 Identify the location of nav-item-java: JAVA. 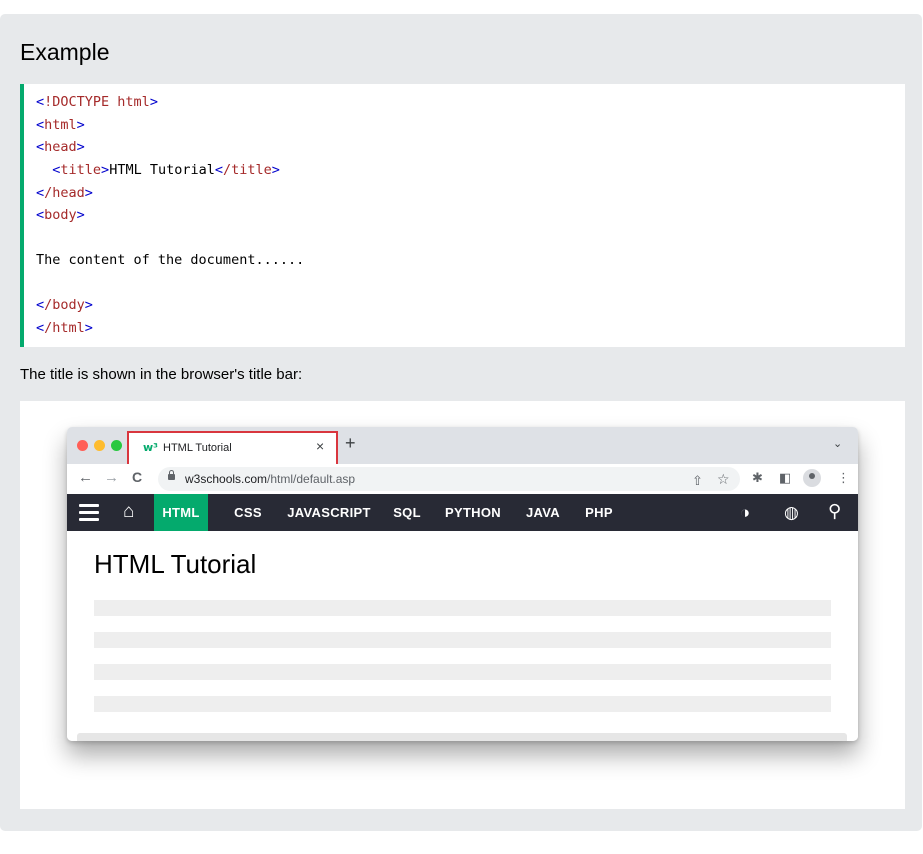
(543, 512).